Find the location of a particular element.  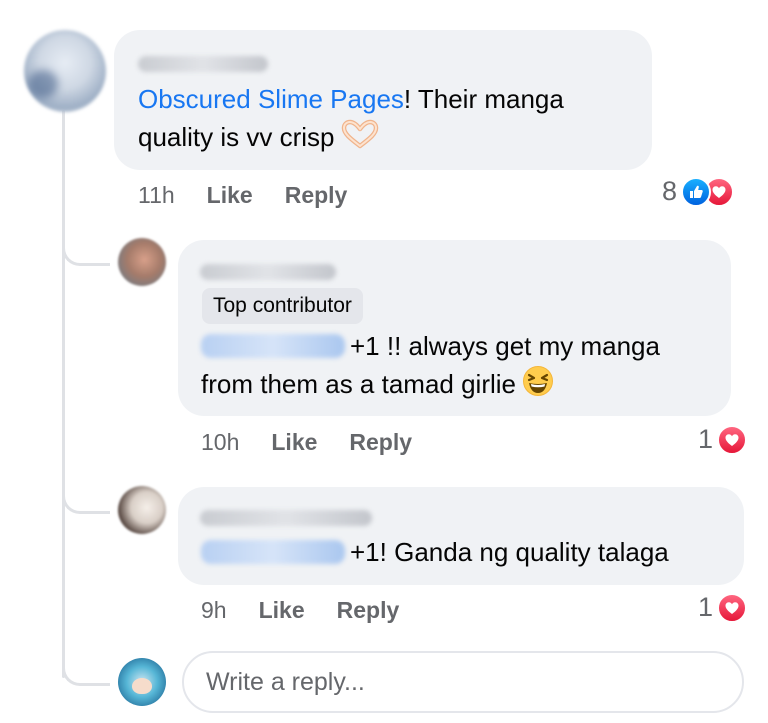

comment-meta: 9h Like Reply is located at coordinates (300, 610).